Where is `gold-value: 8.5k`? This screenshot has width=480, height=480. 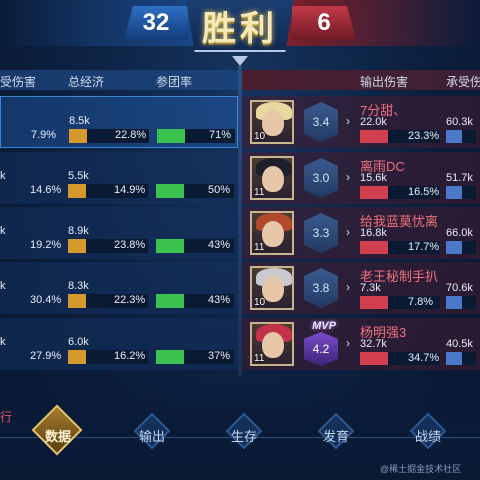
gold-value: 8.5k is located at coordinates (79, 121).